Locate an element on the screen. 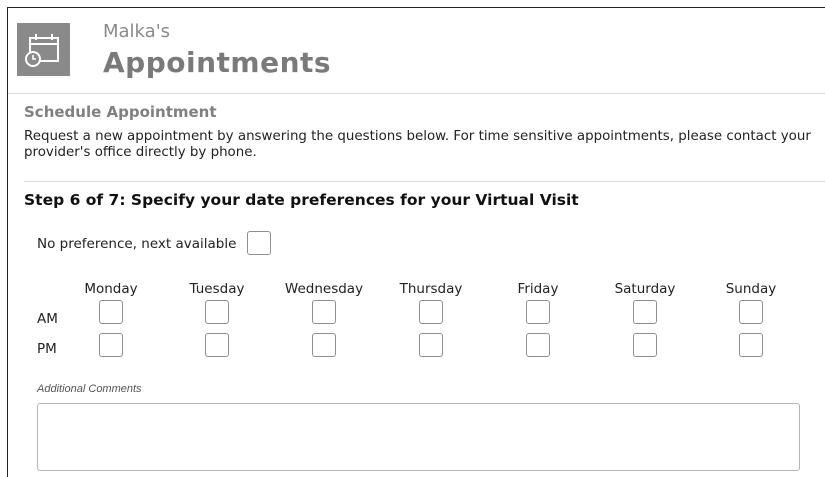 The image size is (825, 477). comments-textarea is located at coordinates (418, 437).